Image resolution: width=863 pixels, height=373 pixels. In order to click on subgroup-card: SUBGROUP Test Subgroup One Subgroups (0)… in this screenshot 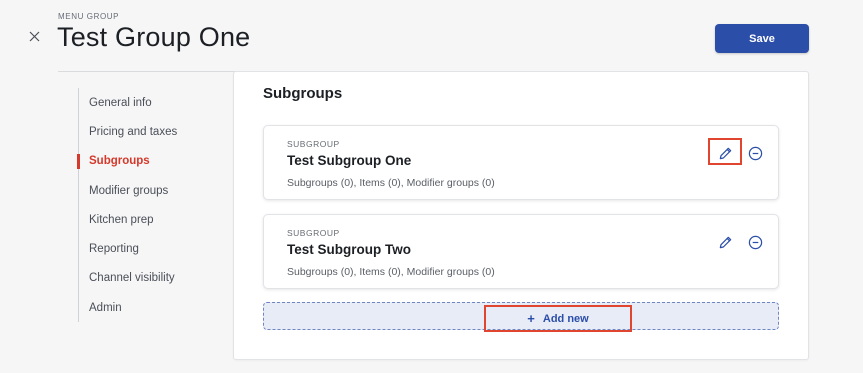, I will do `click(521, 162)`.